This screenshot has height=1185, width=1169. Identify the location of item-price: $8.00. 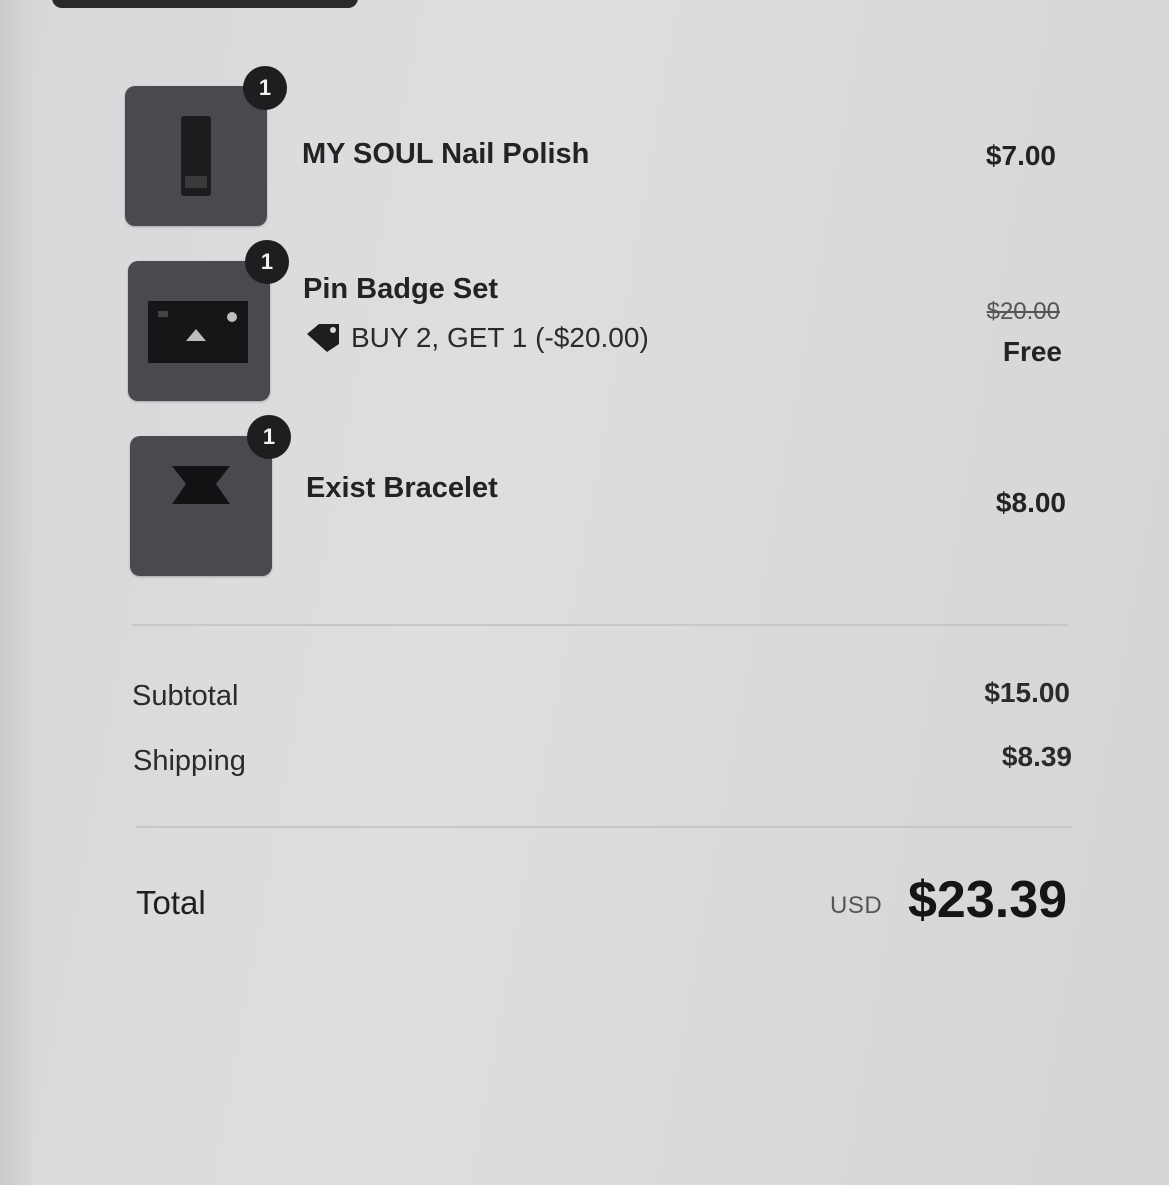
(1030, 502).